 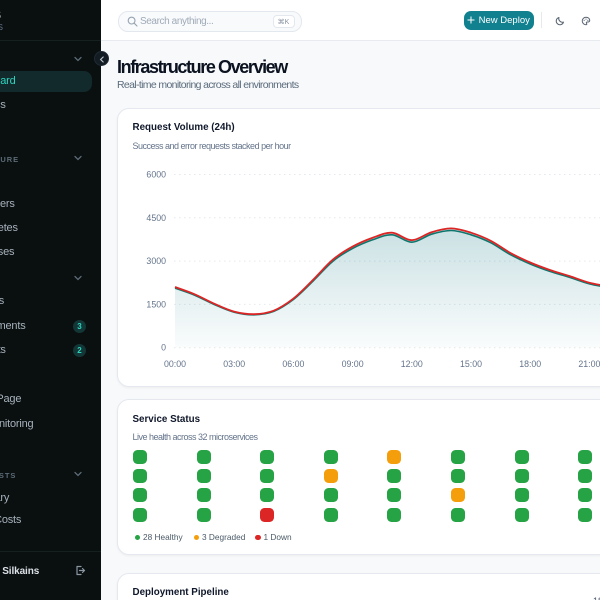 What do you see at coordinates (530, 364) in the screenshot?
I see `svg-text: 18:00` at bounding box center [530, 364].